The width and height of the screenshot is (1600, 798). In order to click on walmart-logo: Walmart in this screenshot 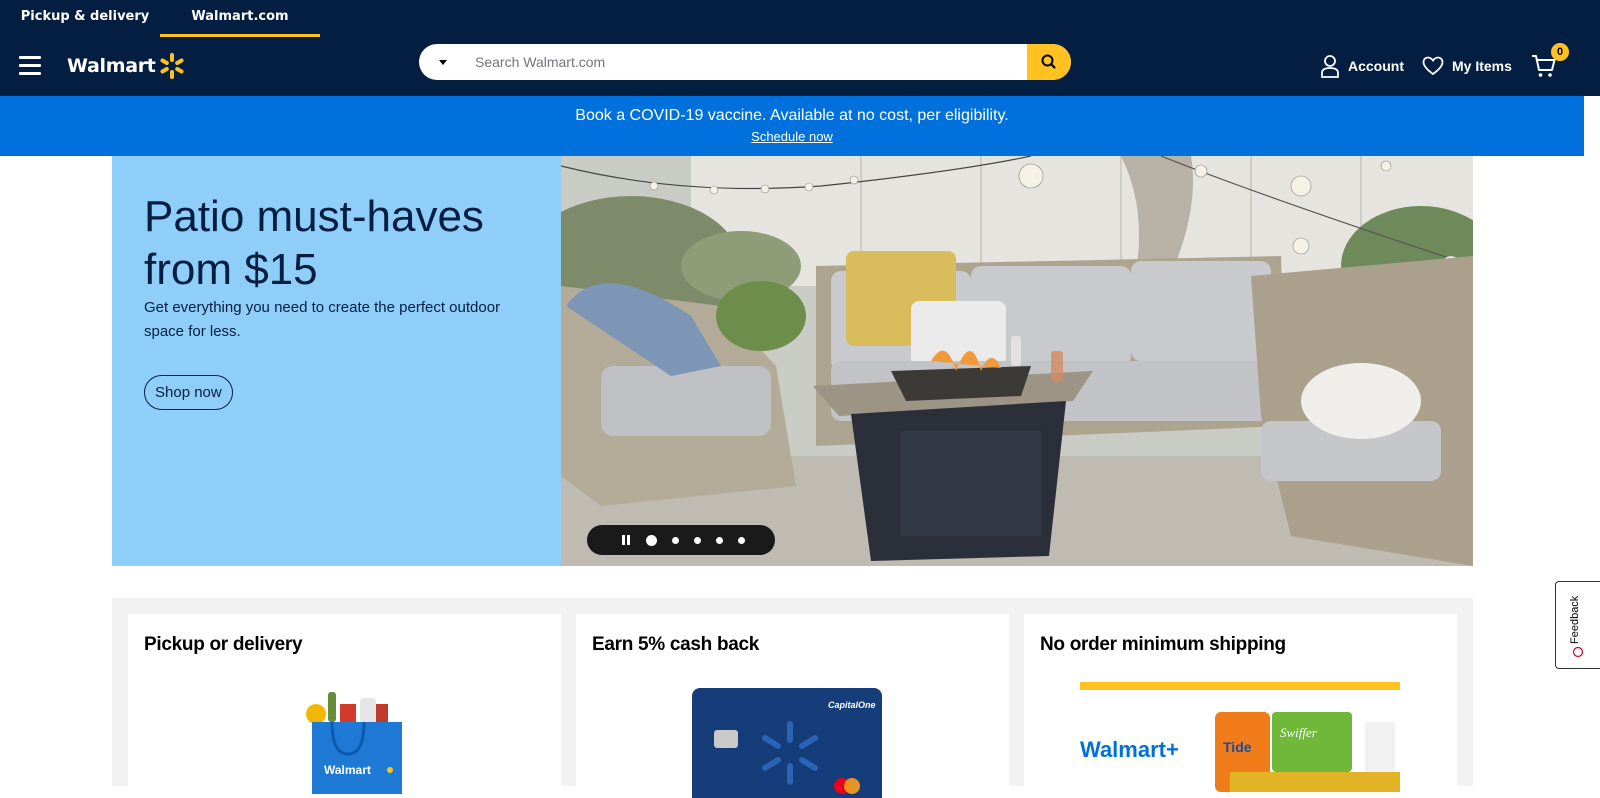, I will do `click(126, 66)`.